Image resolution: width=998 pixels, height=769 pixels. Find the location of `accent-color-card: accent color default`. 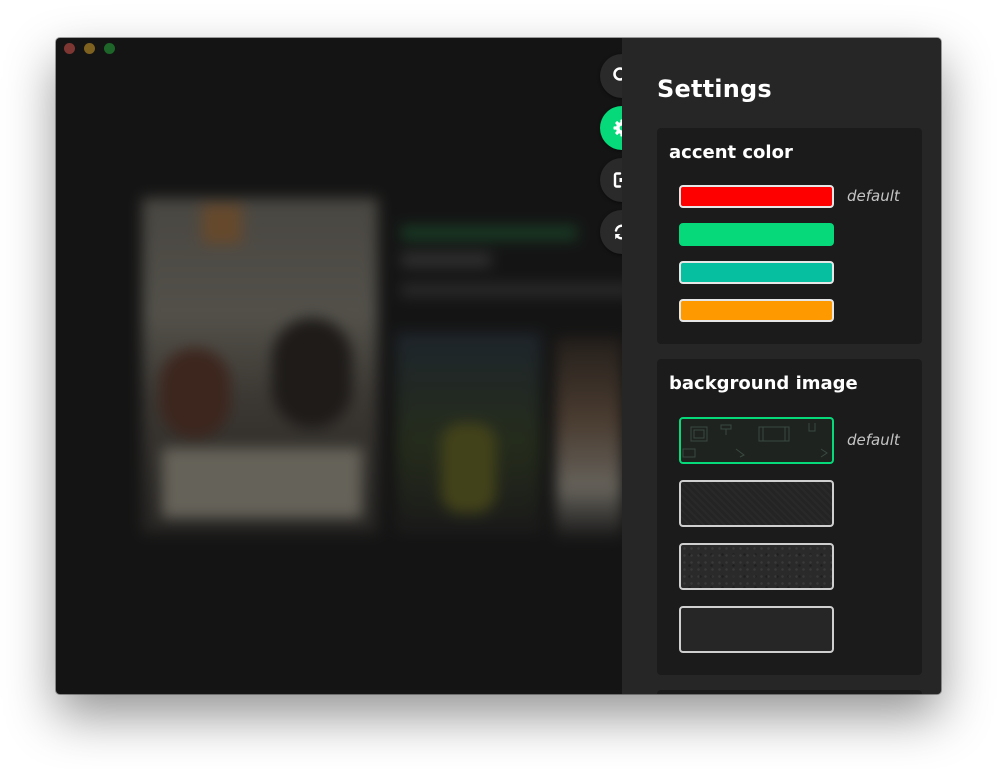

accent-color-card: accent color default is located at coordinates (789, 236).